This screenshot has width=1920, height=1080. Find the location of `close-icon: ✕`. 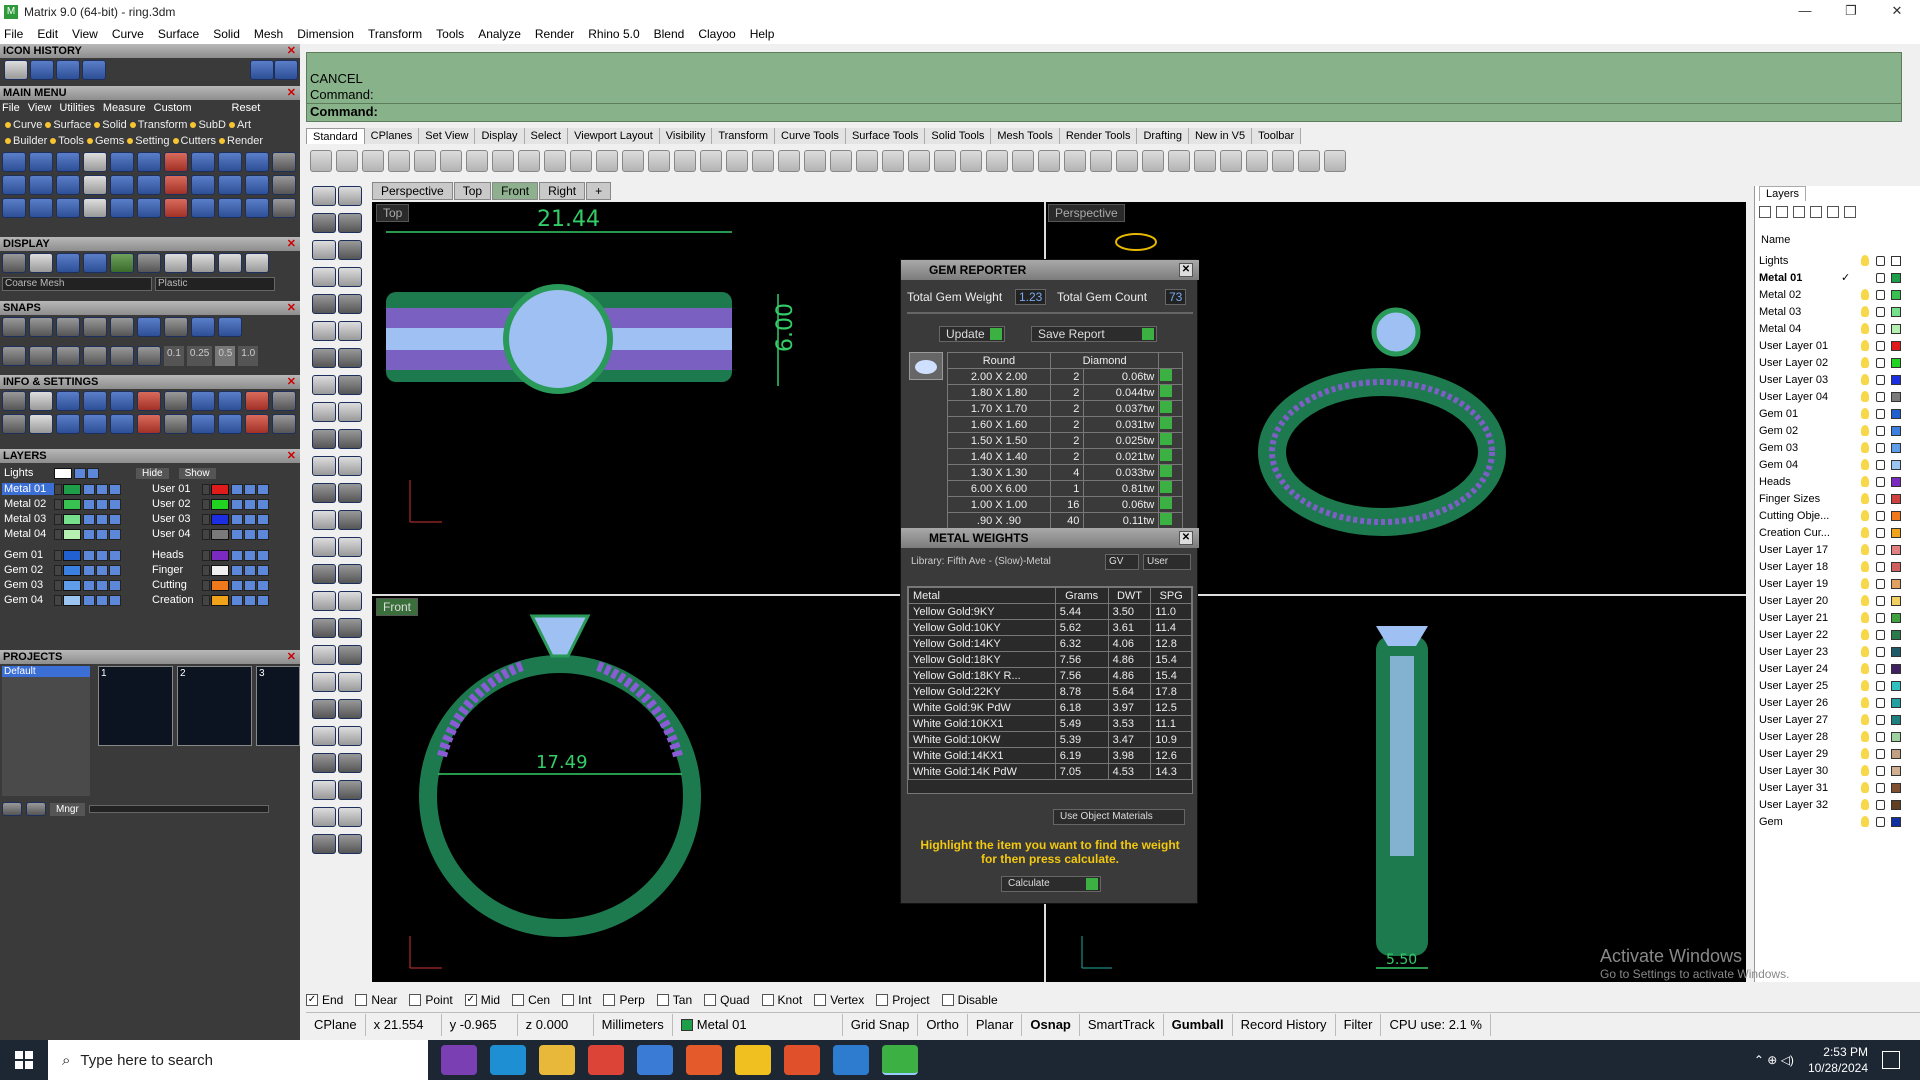

close-icon: ✕ is located at coordinates (291, 308).